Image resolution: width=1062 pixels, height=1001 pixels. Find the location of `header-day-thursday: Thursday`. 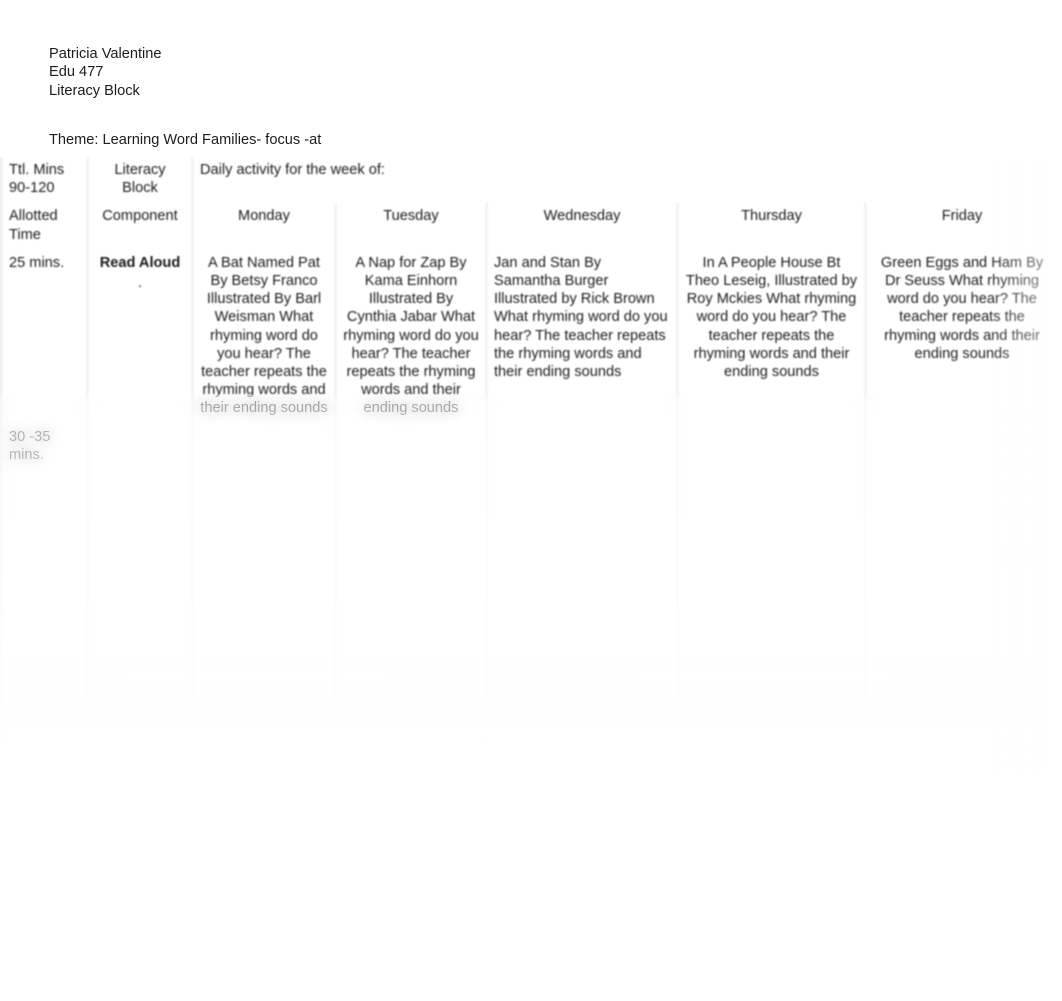

header-day-thursday: Thursday is located at coordinates (771, 226).